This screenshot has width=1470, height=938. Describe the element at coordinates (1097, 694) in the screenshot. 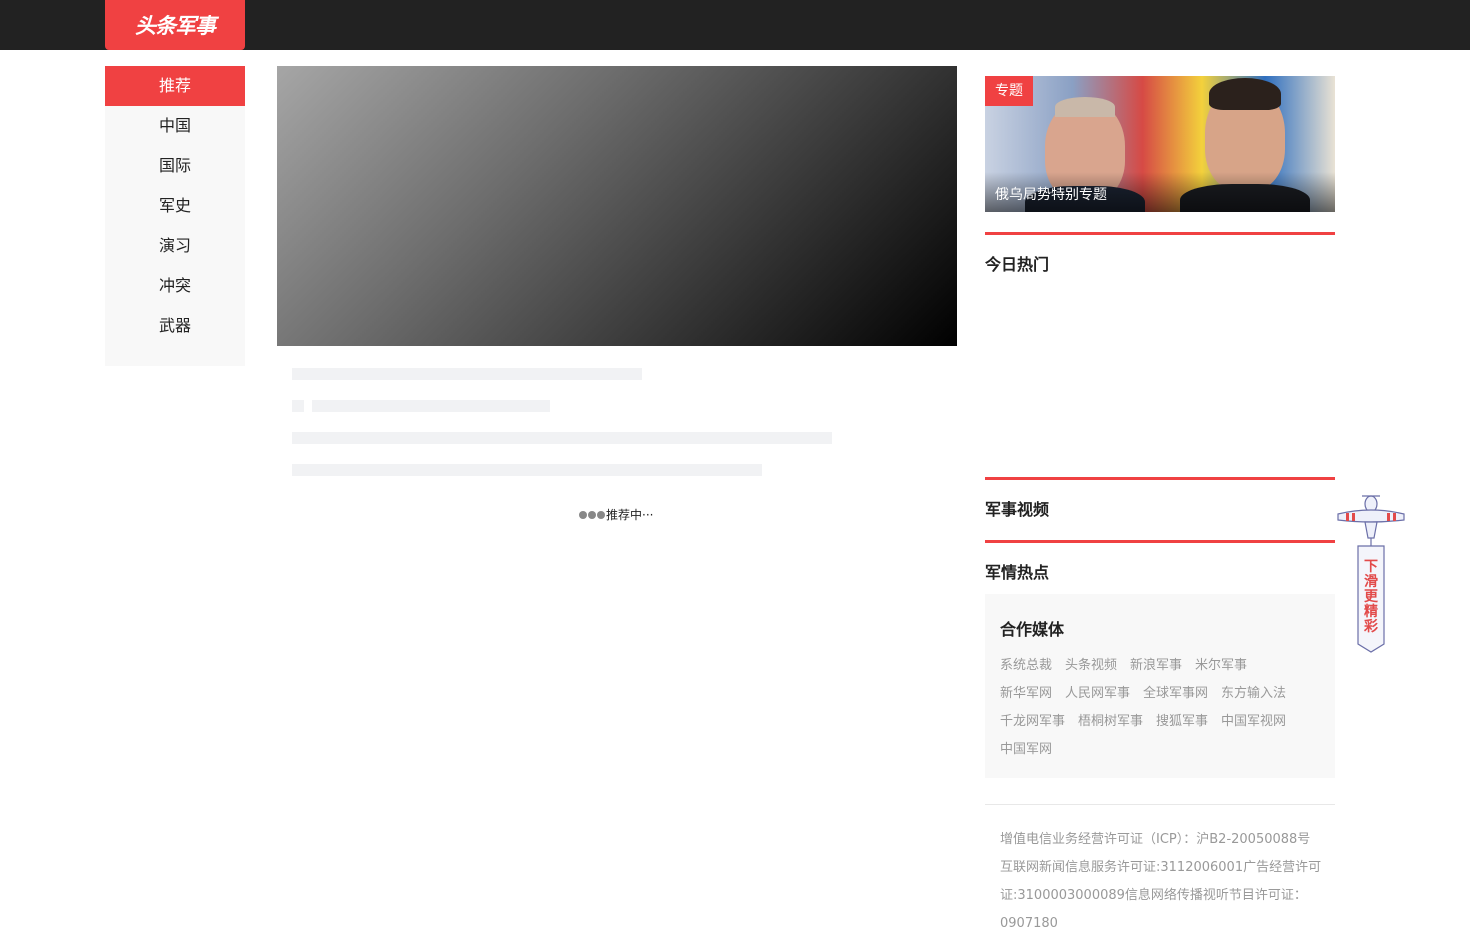

I see `partner-link: 人民网军事` at that location.